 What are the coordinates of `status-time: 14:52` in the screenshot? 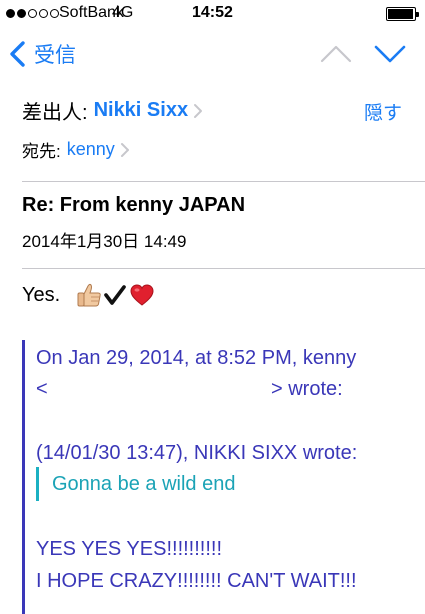 It's located at (212, 12).